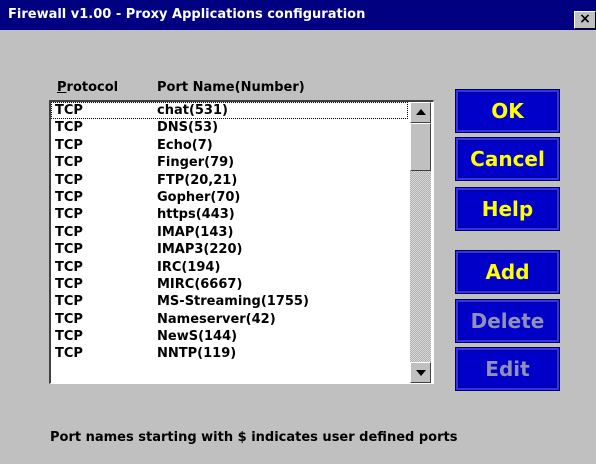 The height and width of the screenshot is (464, 596). I want to click on help-button: Help, so click(507, 209).